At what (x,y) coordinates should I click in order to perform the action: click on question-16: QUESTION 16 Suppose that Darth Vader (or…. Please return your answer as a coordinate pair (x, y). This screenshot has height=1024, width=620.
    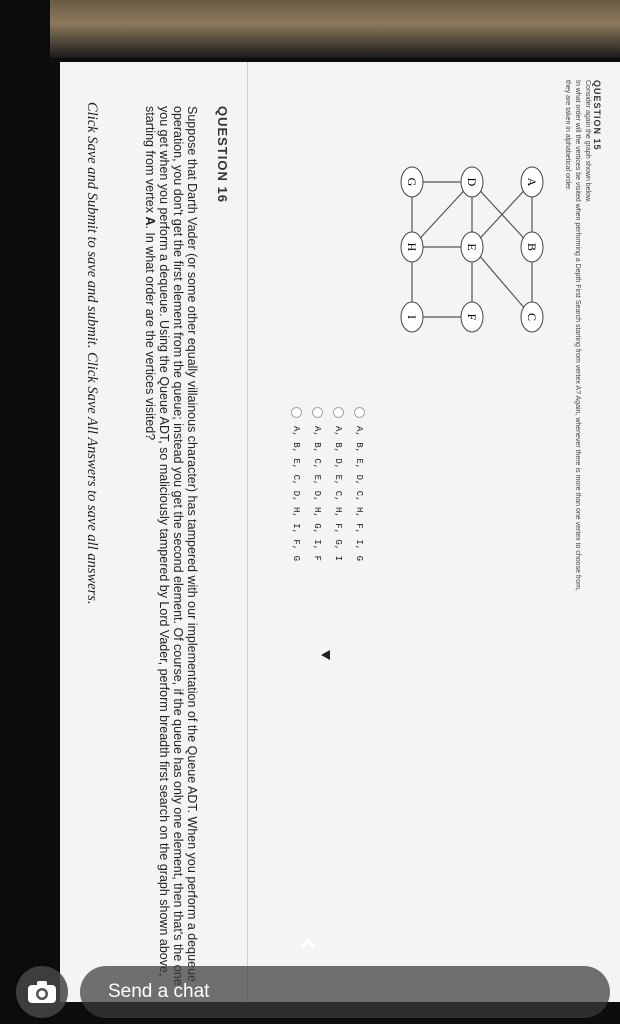
    Looking at the image, I should click on (186, 546).